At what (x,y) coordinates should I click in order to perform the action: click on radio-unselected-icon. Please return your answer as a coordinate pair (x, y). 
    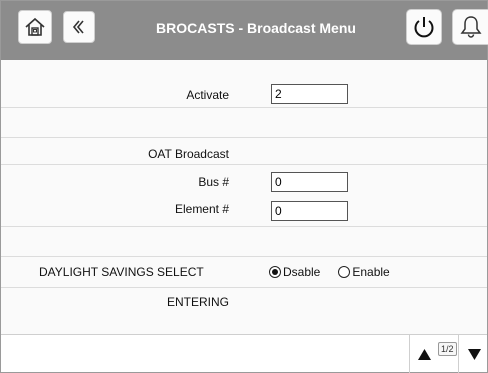
    Looking at the image, I should click on (344, 272).